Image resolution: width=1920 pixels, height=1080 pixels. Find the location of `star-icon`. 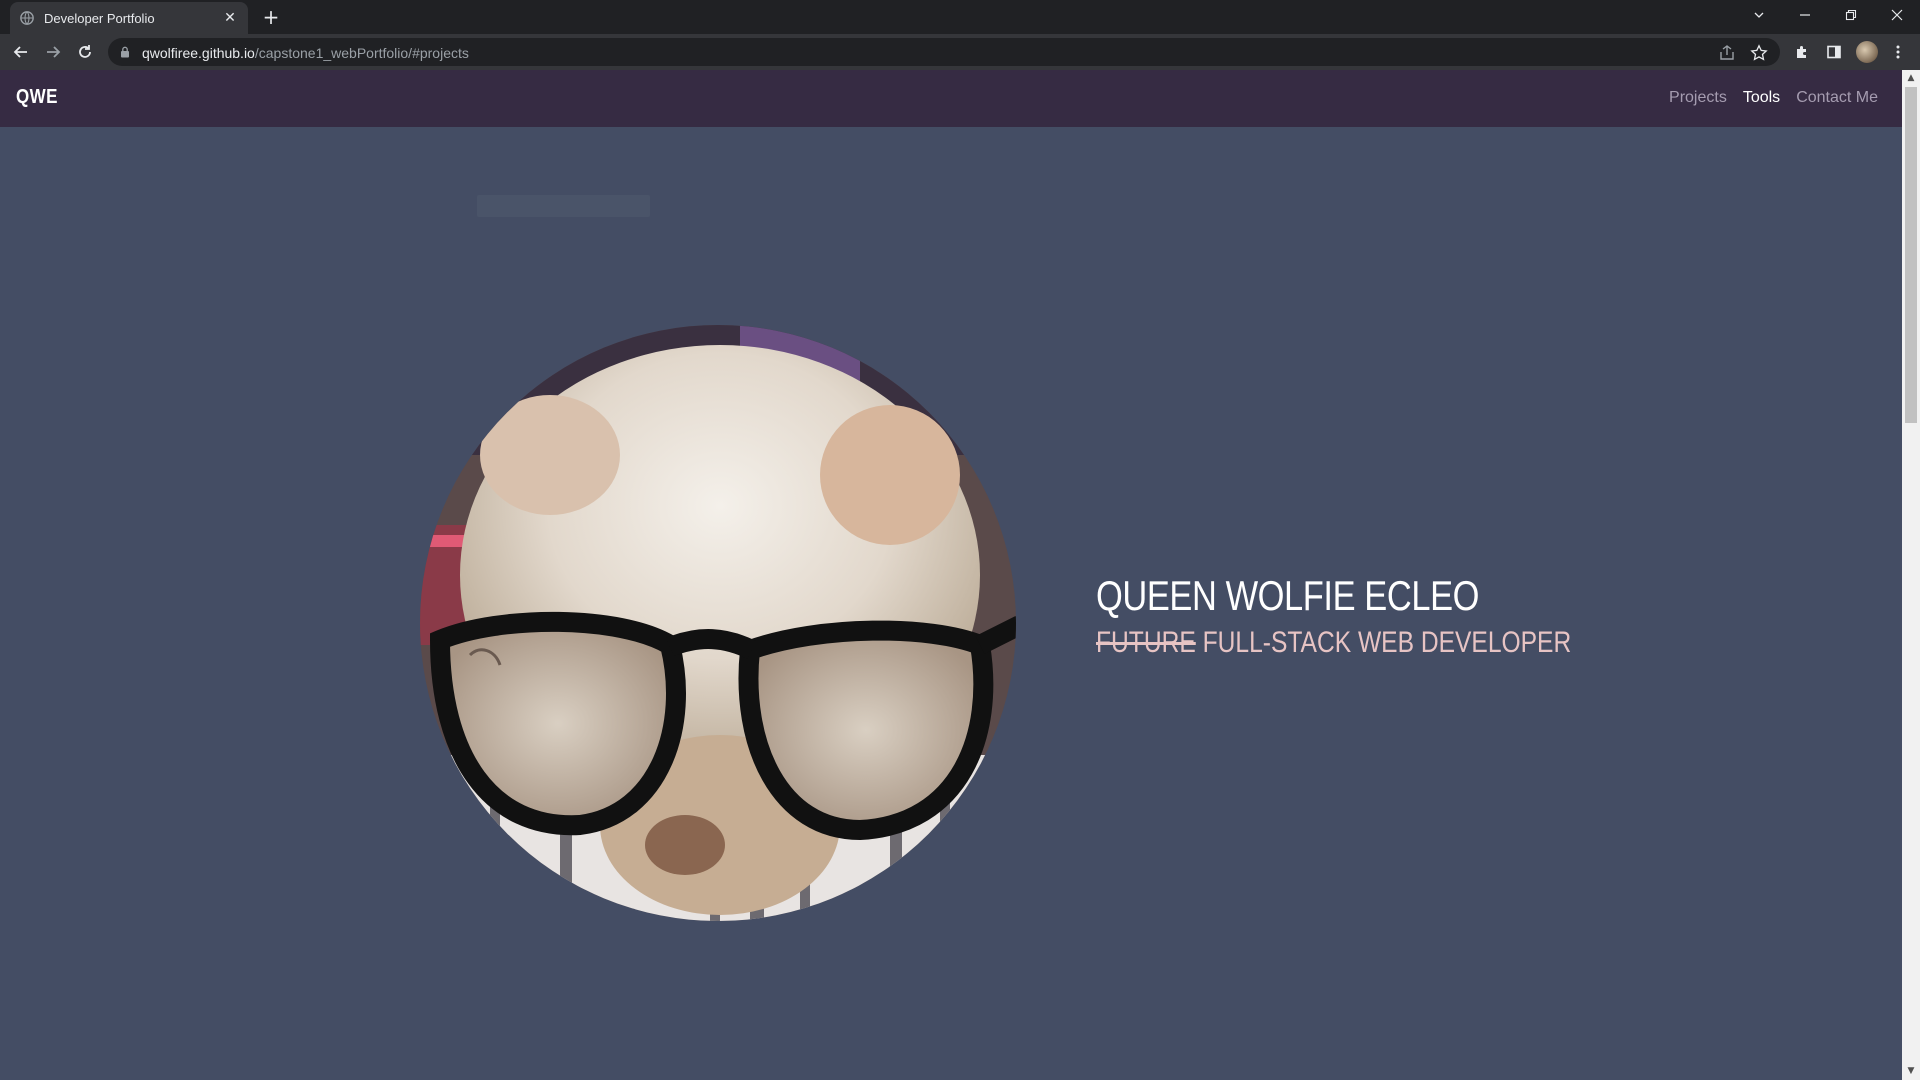

star-icon is located at coordinates (1759, 53).